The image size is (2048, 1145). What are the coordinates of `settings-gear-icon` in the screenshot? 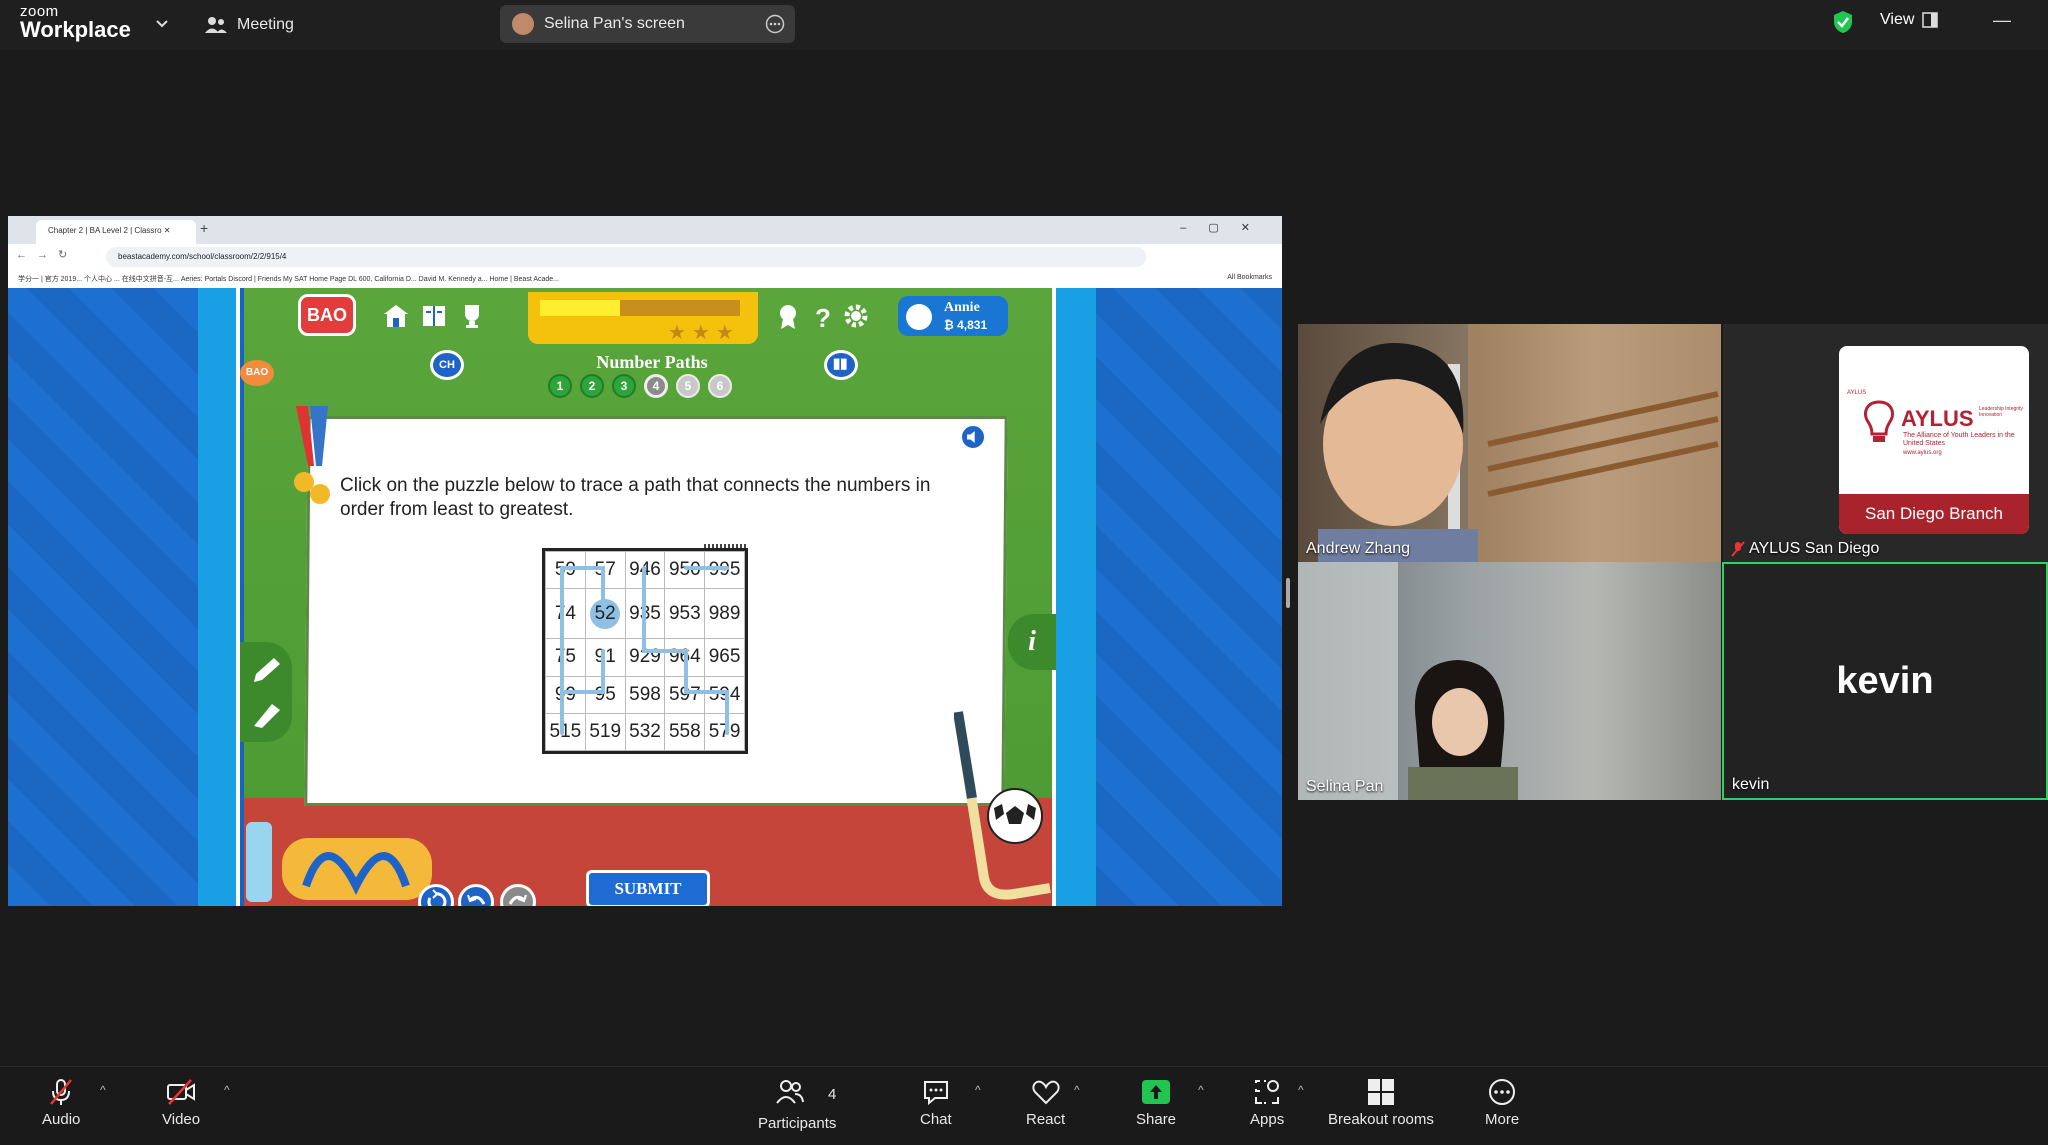 It's located at (856, 316).